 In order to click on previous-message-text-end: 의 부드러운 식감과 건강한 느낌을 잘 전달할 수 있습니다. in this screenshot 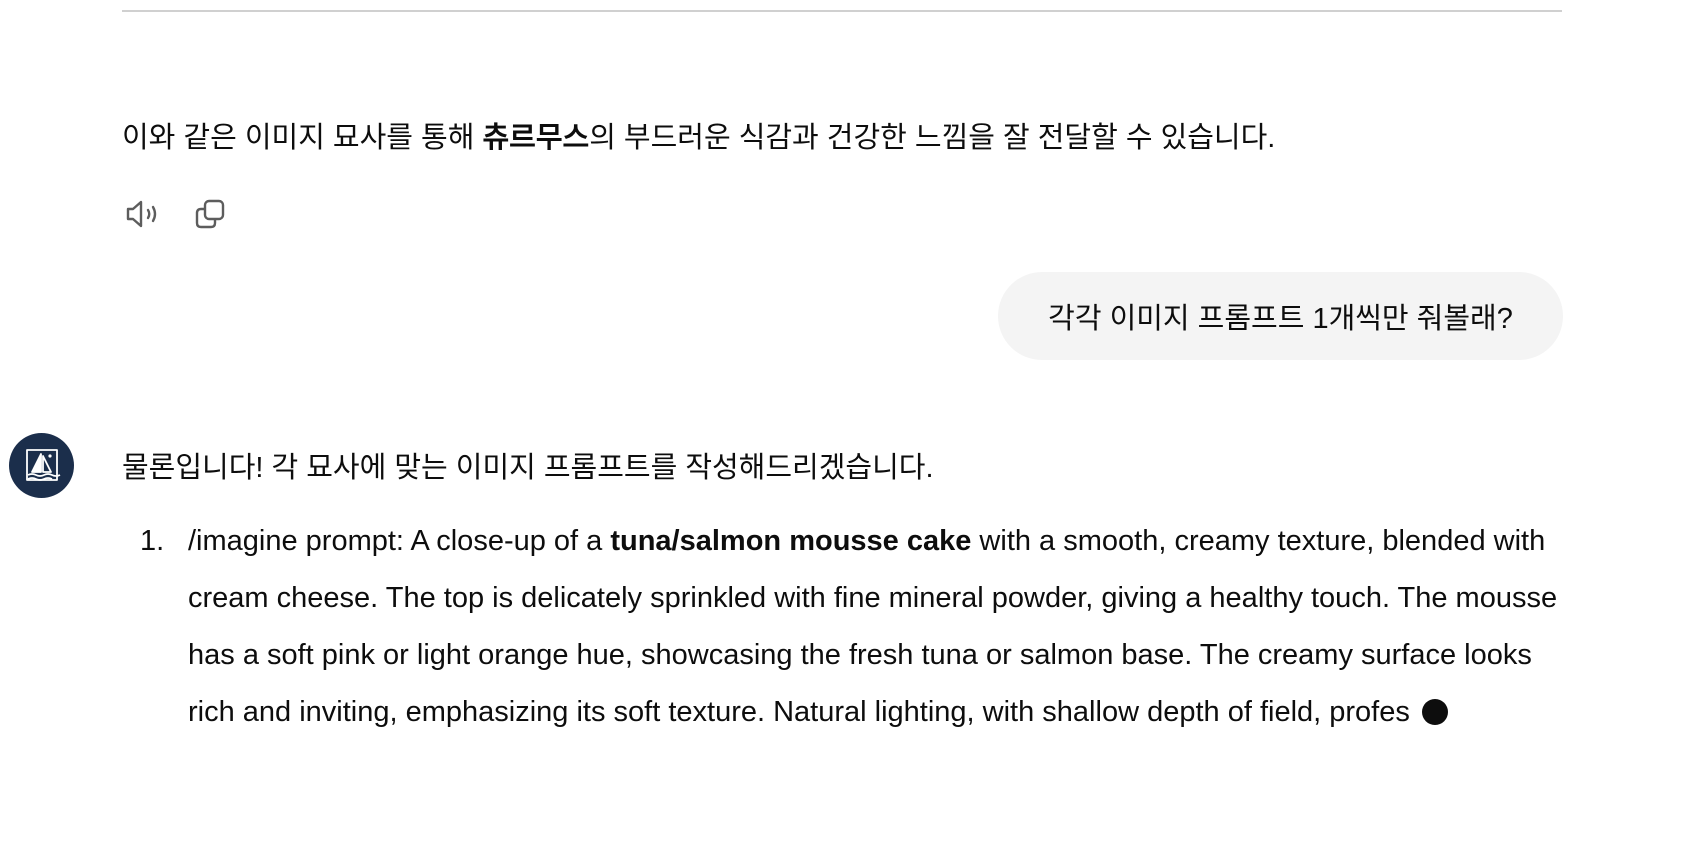, I will do `click(932, 138)`.